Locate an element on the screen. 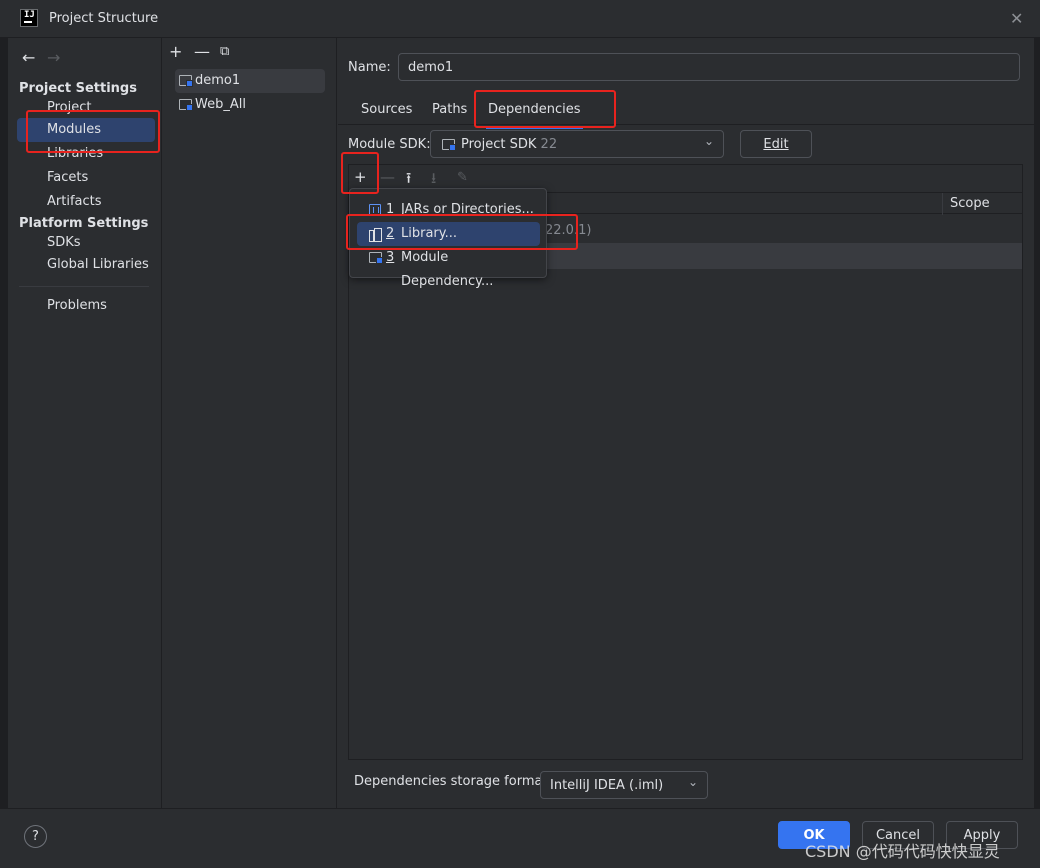 Image resolution: width=1040 pixels, height=868 pixels. sdk-folder-icon is located at coordinates (449, 145).